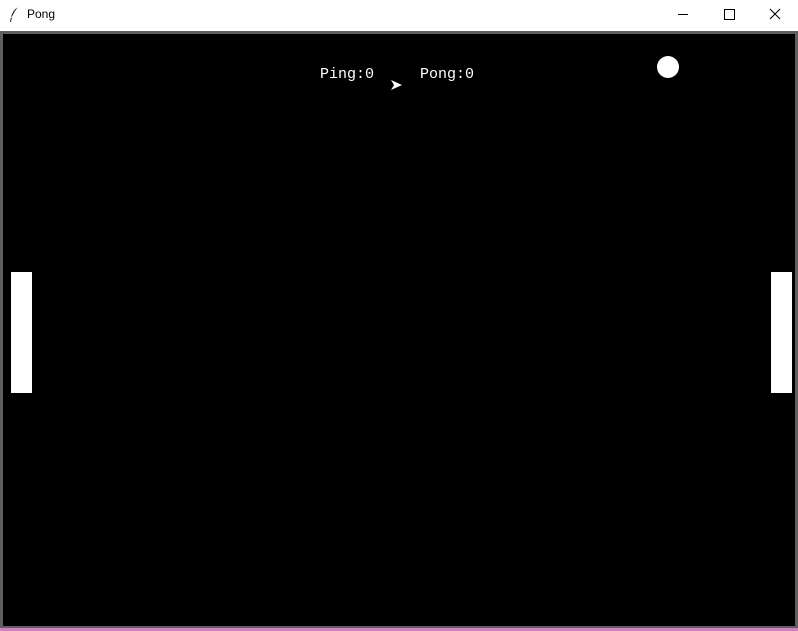 This screenshot has height=631, width=798. I want to click on feather-icon, so click(14, 15).